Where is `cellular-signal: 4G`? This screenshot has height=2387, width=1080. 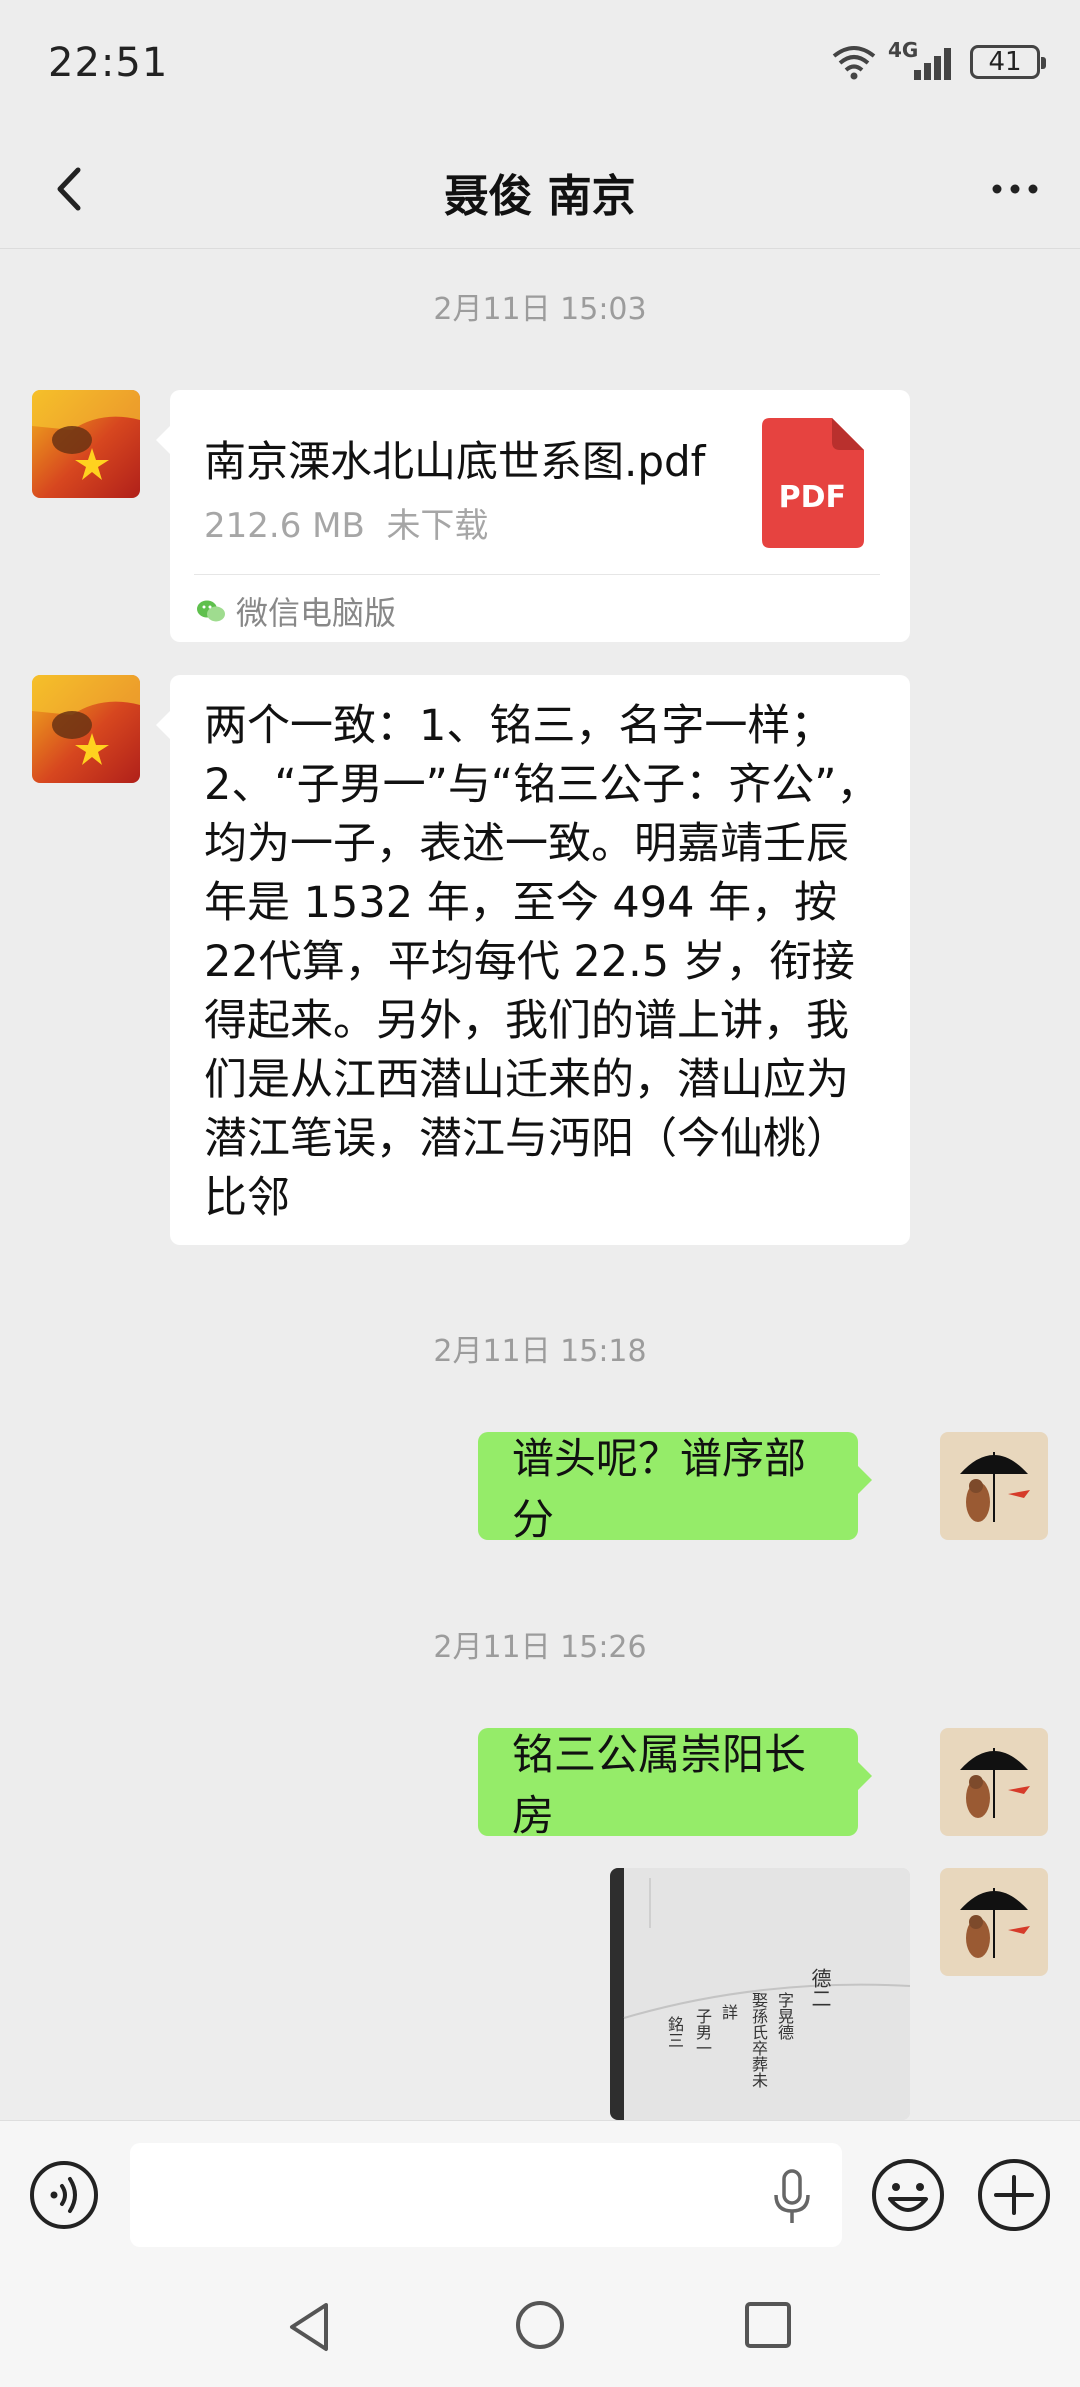 cellular-signal: 4G is located at coordinates (924, 60).